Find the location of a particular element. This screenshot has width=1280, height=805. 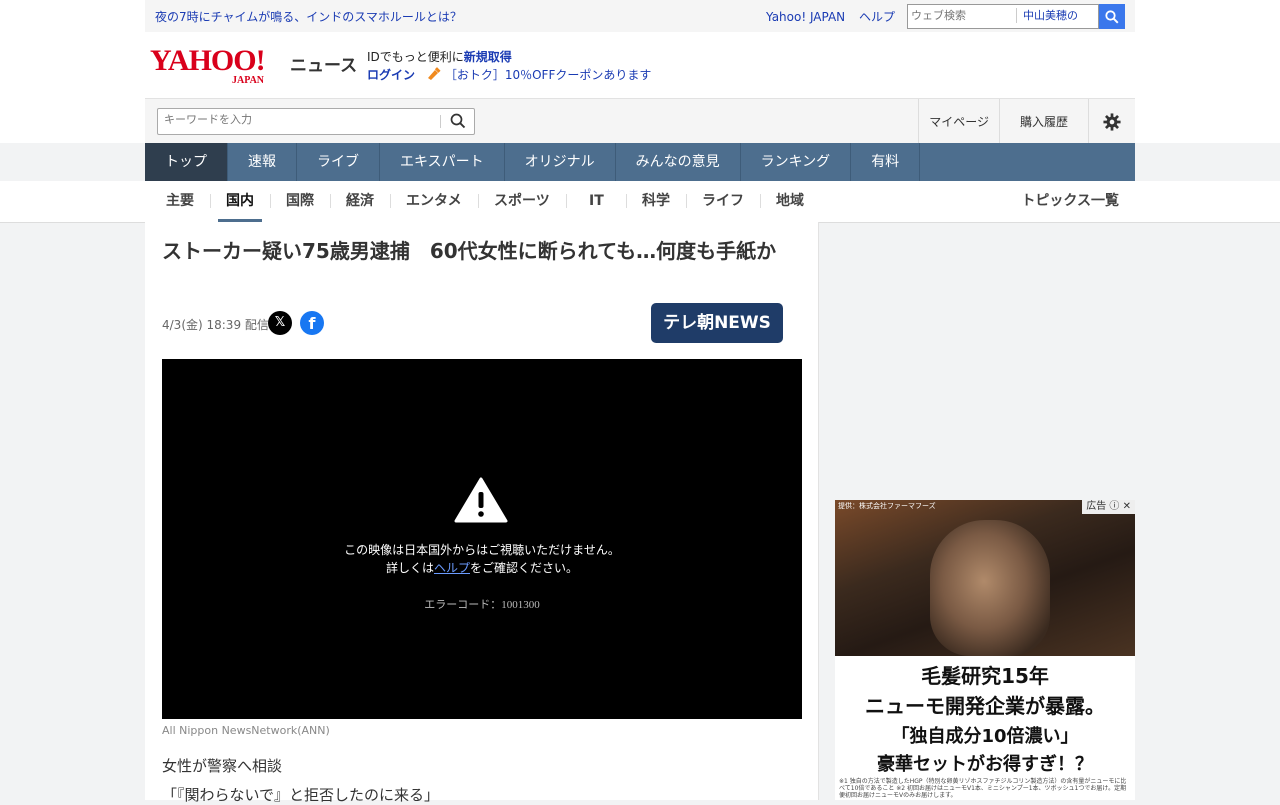

yahoo-news-logo: YAHOO! JAPAN ニュース is located at coordinates (253, 65).